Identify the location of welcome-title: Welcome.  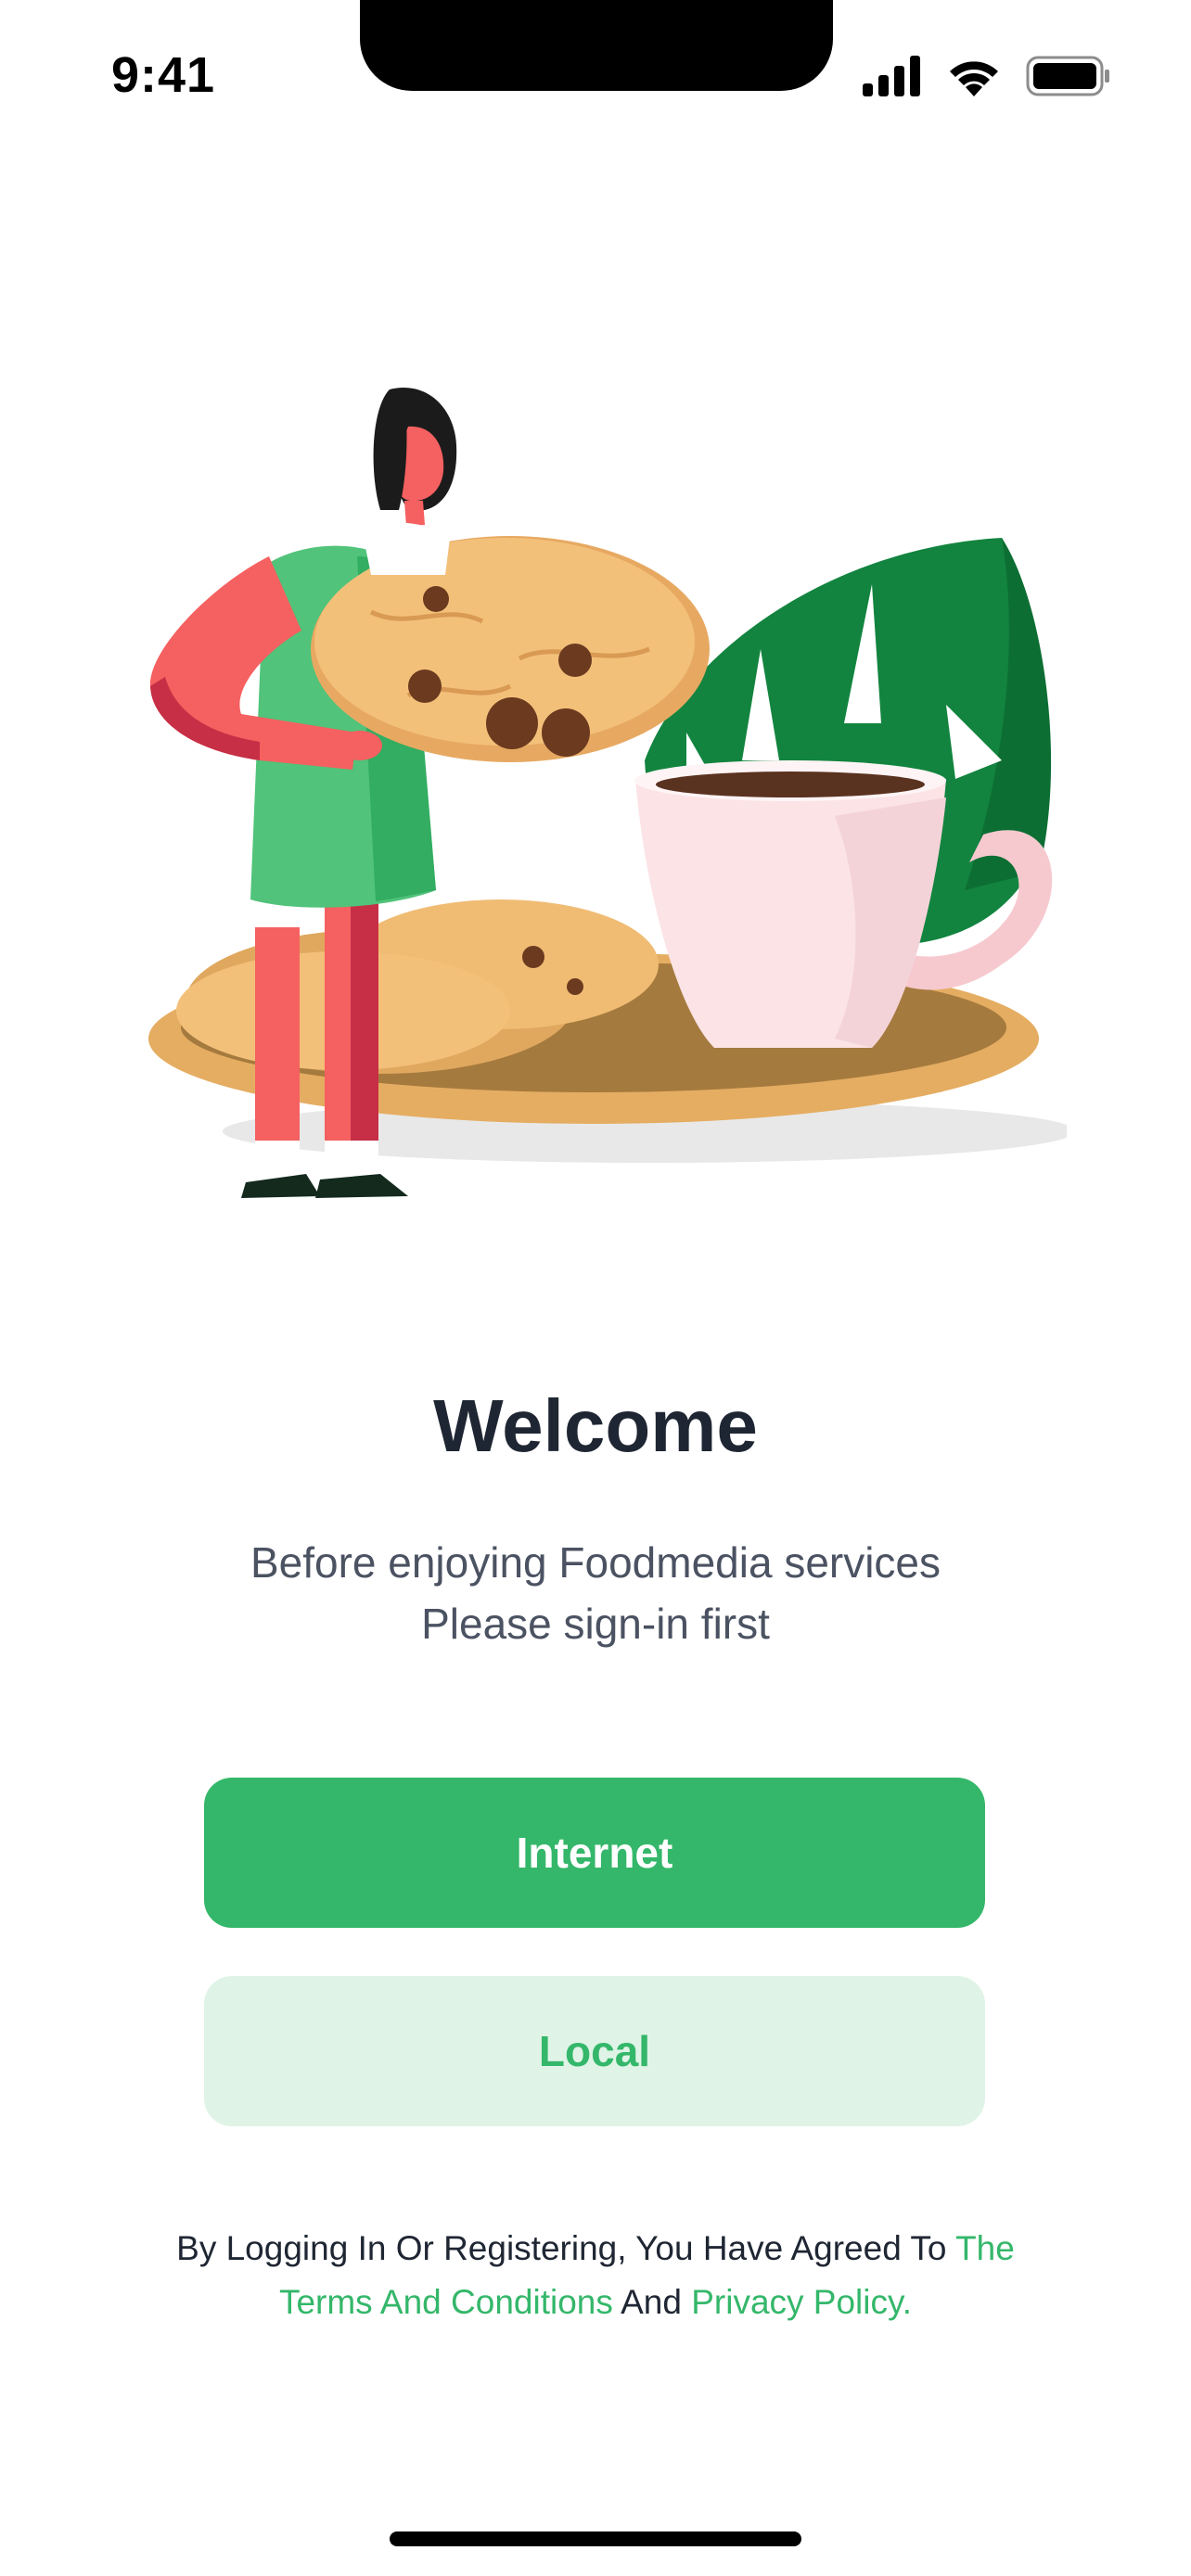
(595, 1425).